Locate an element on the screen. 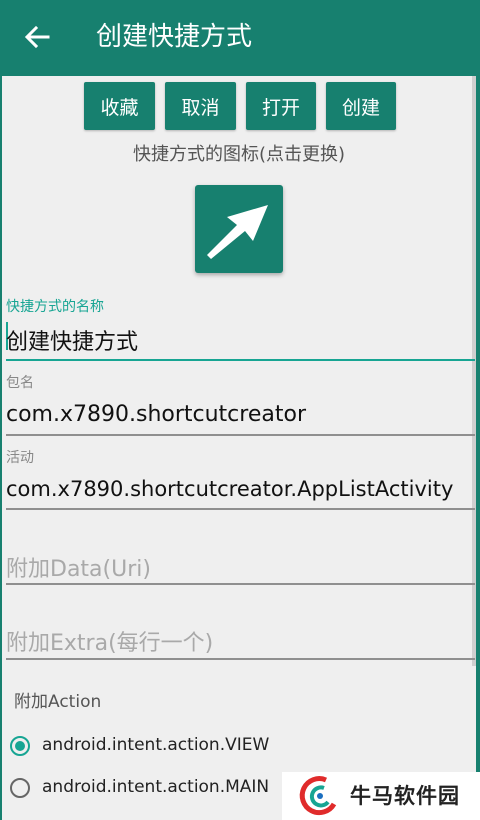 This screenshot has width=480, height=820. extra-field-underline is located at coordinates (240, 659).